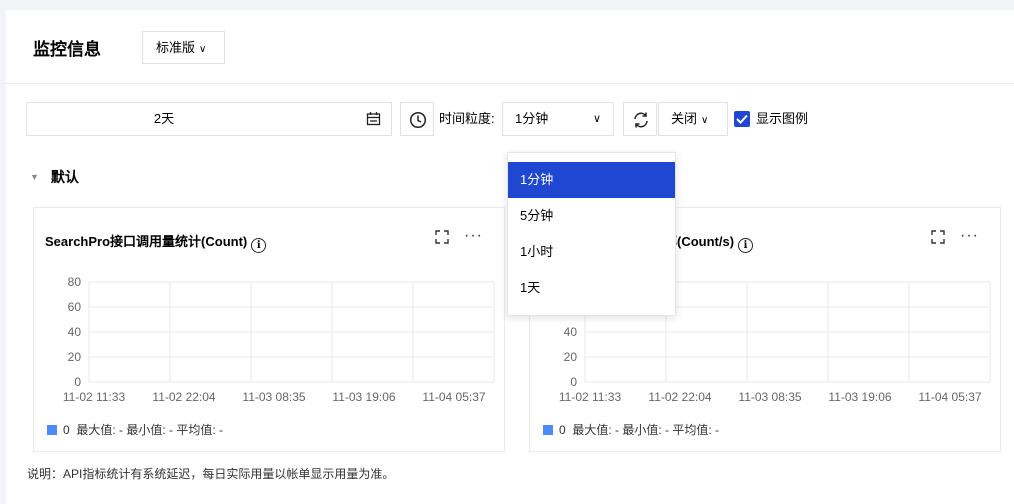 This screenshot has height=504, width=1014. What do you see at coordinates (782, 118) in the screenshot?
I see `show-legend-label: 显示图例` at bounding box center [782, 118].